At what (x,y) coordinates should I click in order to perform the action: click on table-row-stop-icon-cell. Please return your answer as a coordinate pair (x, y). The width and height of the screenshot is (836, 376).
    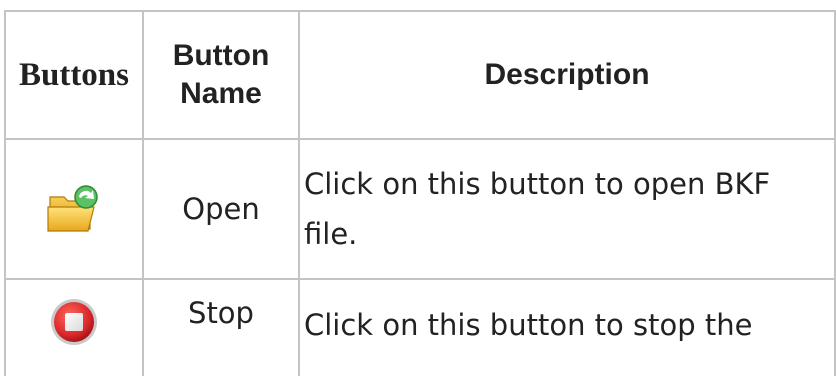
    Looking at the image, I should click on (74, 328).